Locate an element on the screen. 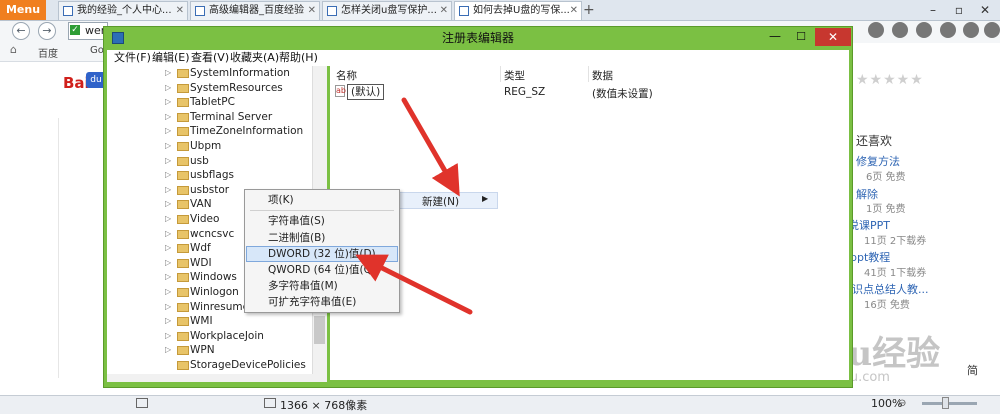 The width and height of the screenshot is (1000, 414). favorite-go: Go is located at coordinates (97, 50).